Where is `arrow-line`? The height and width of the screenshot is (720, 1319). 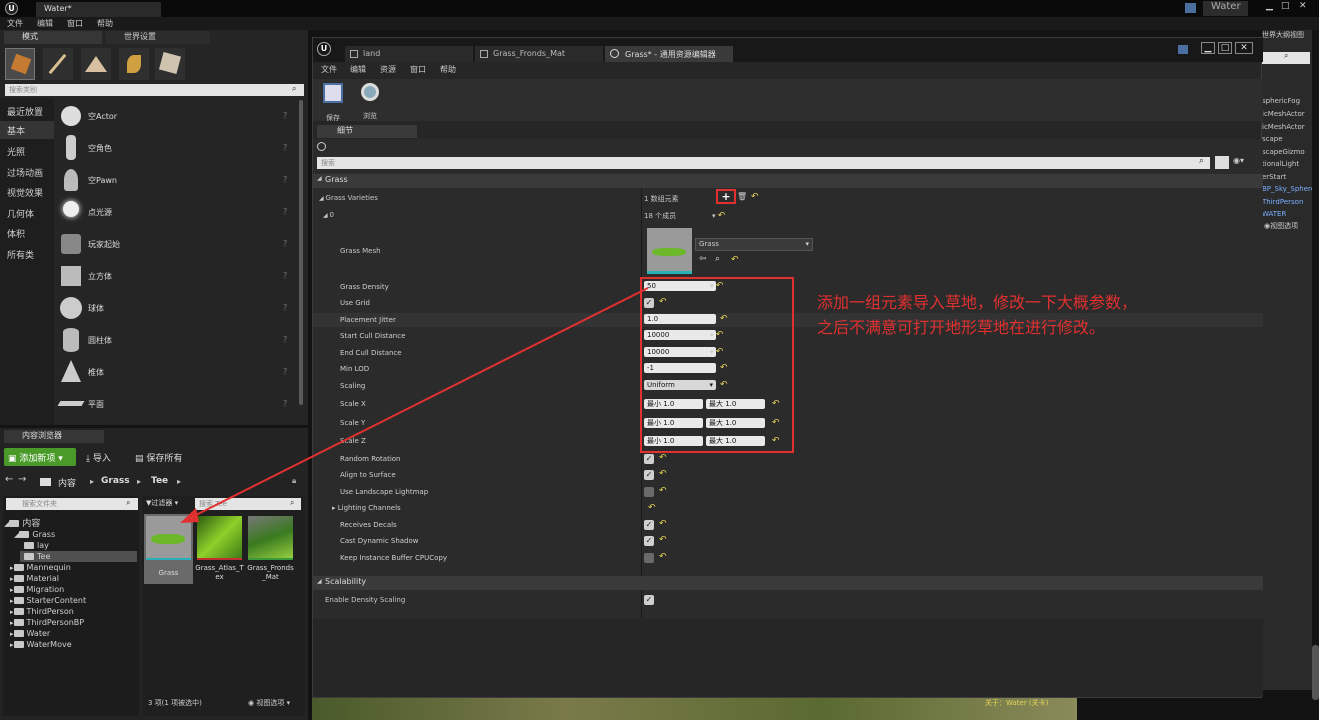
arrow-line is located at coordinates (419, 403).